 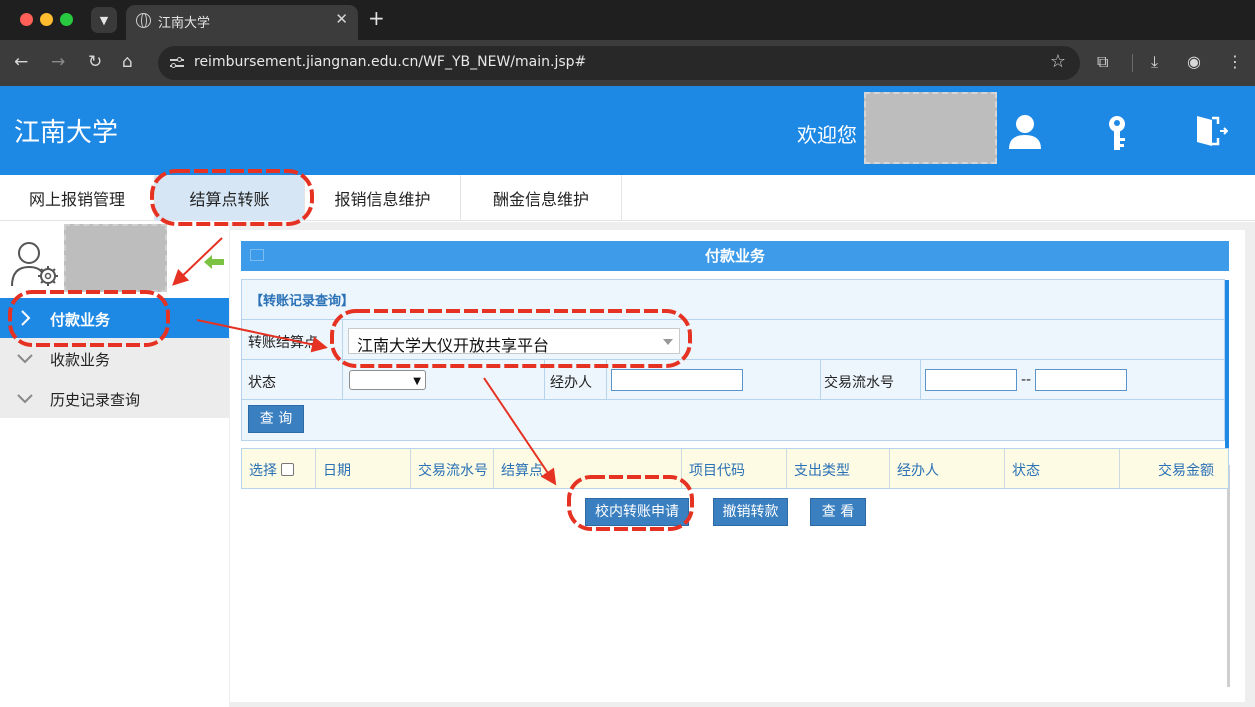 What do you see at coordinates (257, 255) in the screenshot?
I see `panel-minimize-icon` at bounding box center [257, 255].